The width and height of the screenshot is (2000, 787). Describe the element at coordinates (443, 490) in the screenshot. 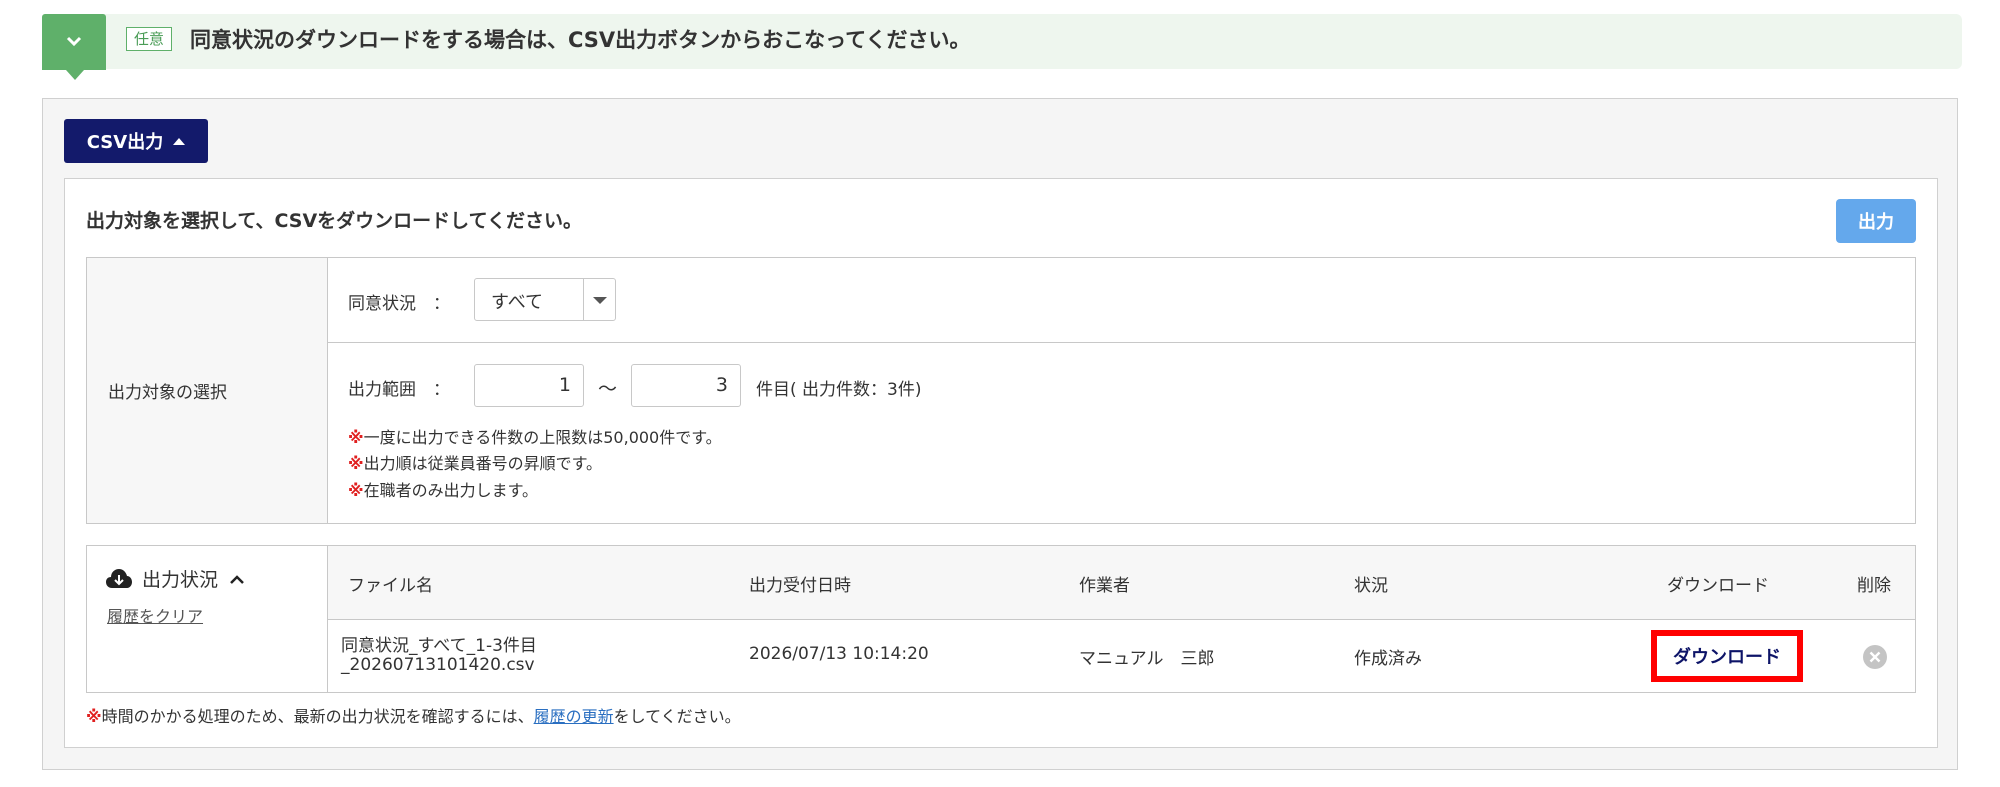

I see `note-active-only: ※在職者のみ出力します。` at that location.